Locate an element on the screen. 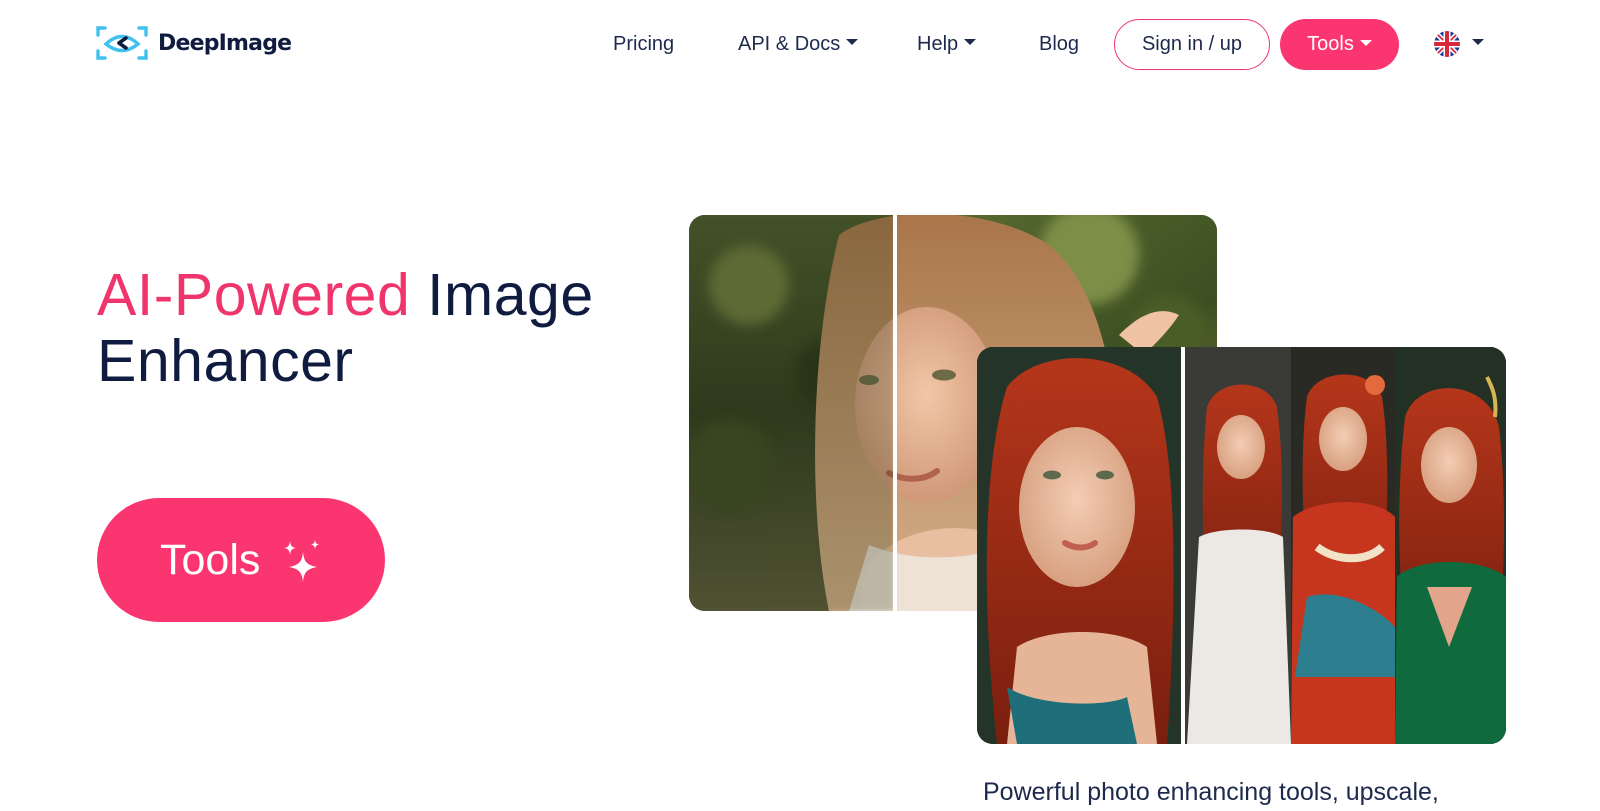 The width and height of the screenshot is (1600, 811). nav-help: Help is located at coordinates (947, 44).